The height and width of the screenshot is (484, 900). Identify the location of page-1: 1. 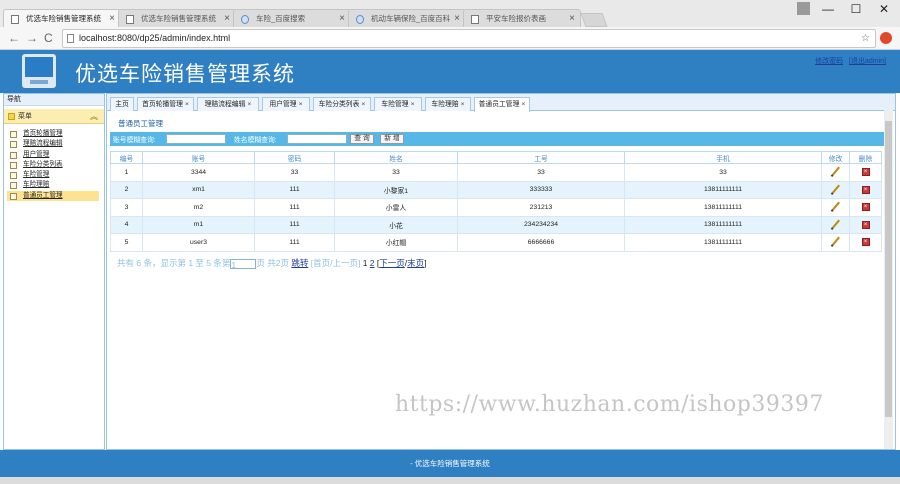
(365, 263).